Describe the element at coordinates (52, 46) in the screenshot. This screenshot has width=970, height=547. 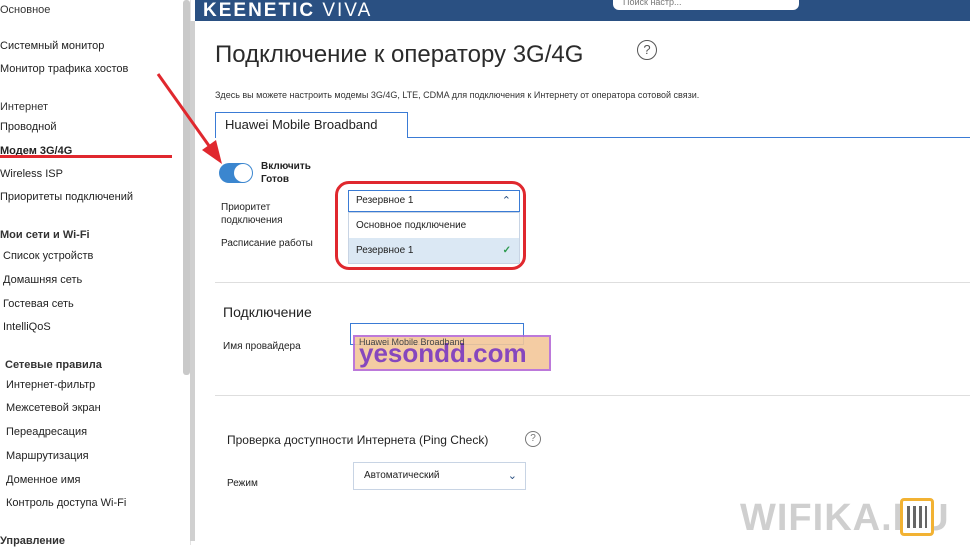
I see `sidebar-item-system-monitor: Системный монитор` at that location.